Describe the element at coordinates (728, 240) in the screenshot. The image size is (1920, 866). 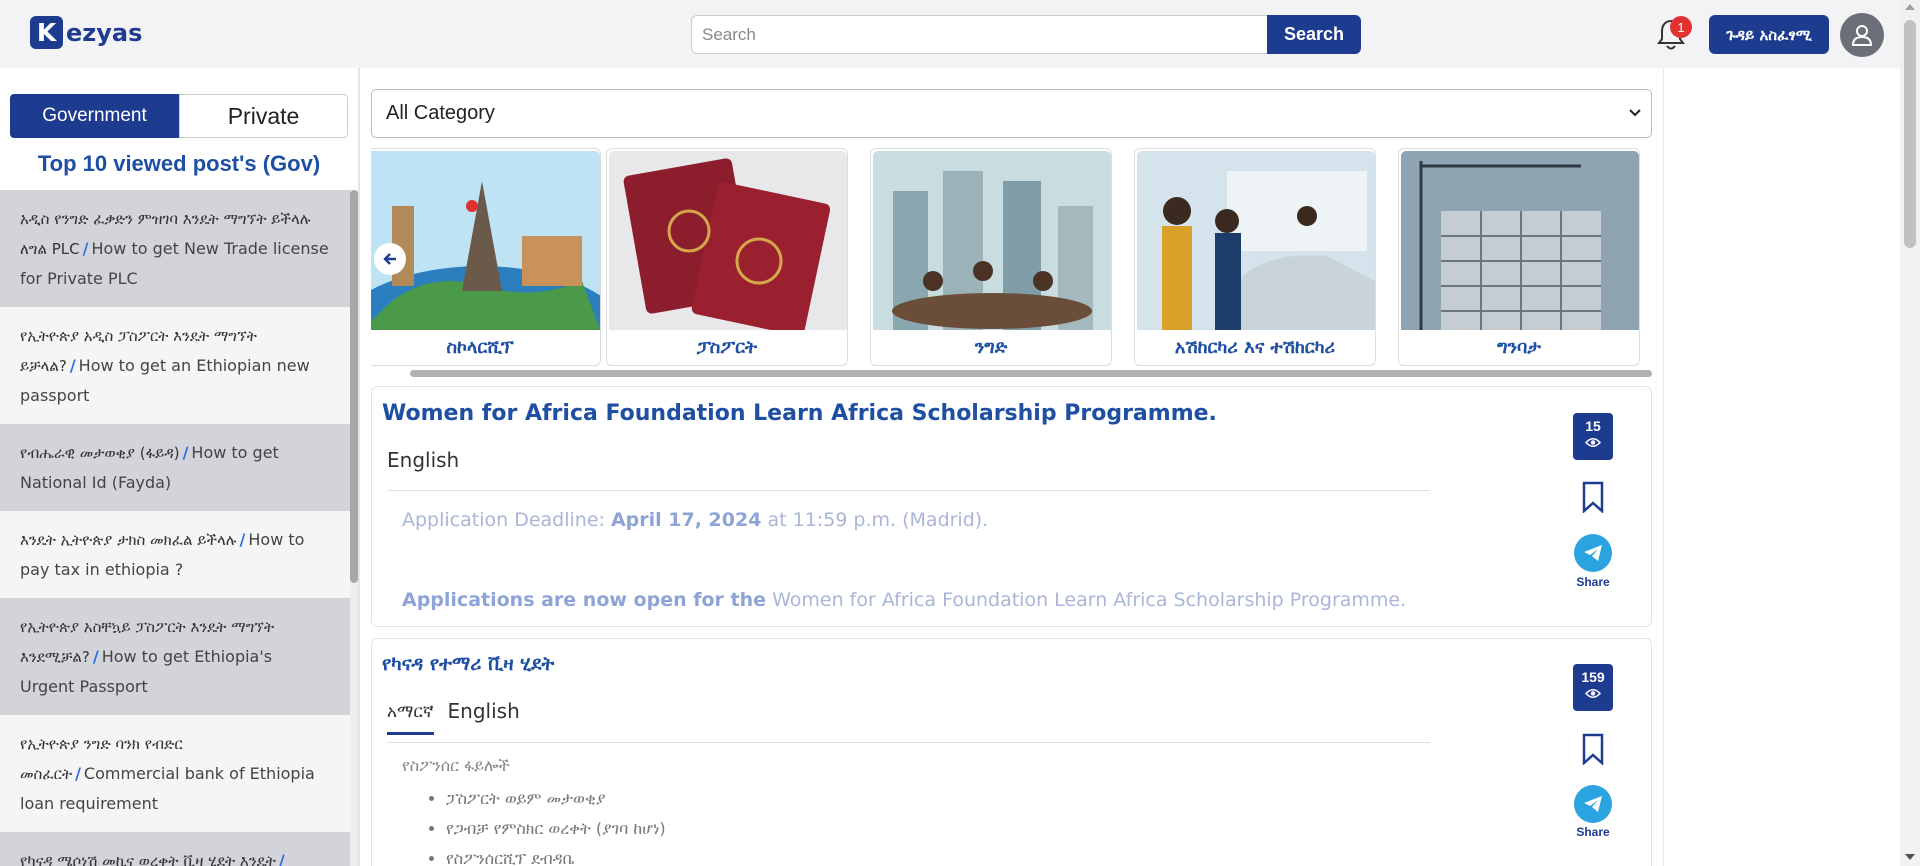
I see `passport-image` at that location.